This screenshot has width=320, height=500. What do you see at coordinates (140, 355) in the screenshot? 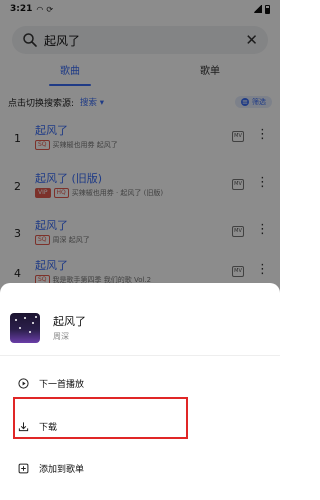
I see `divider` at bounding box center [140, 355].